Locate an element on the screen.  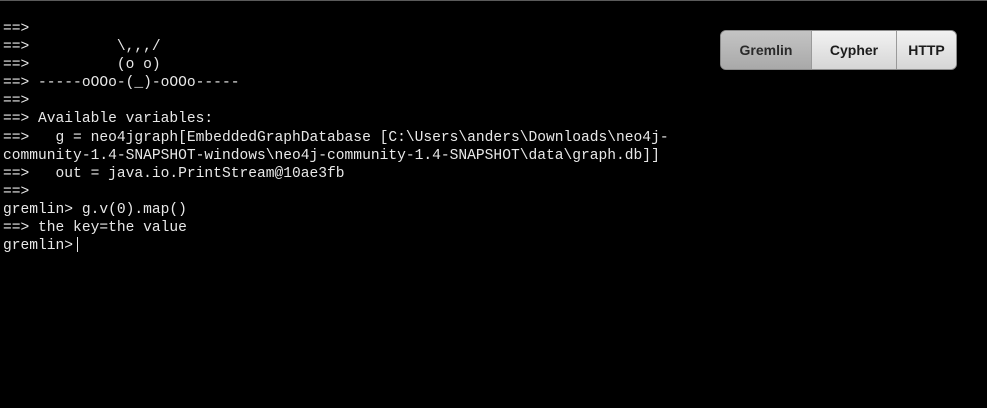
console-line: ==> Available variables: is located at coordinates (108, 119).